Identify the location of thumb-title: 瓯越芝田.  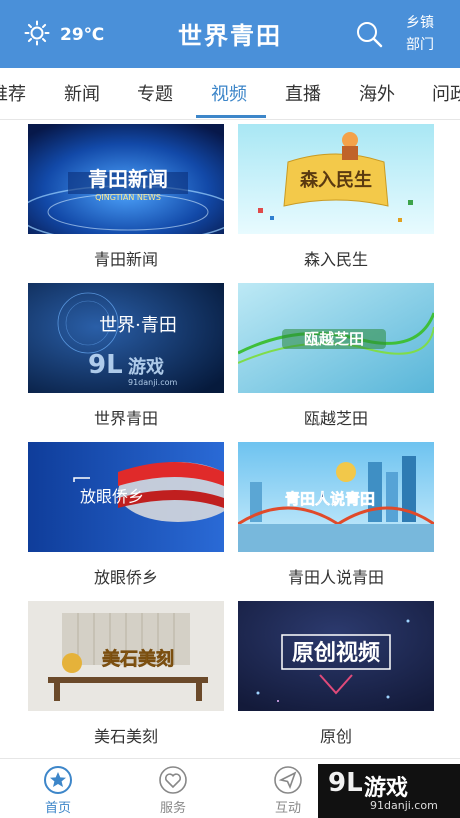
(334, 339).